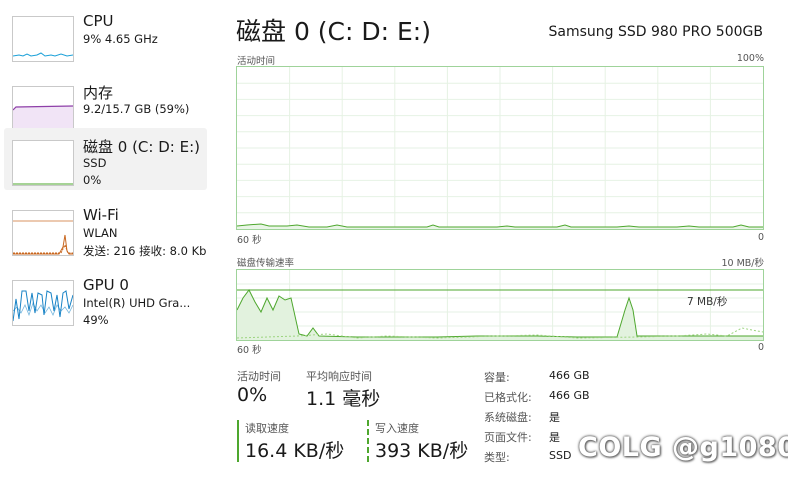 This screenshot has height=486, width=788. I want to click on response-time-value: 1.1 毫秒, so click(343, 399).